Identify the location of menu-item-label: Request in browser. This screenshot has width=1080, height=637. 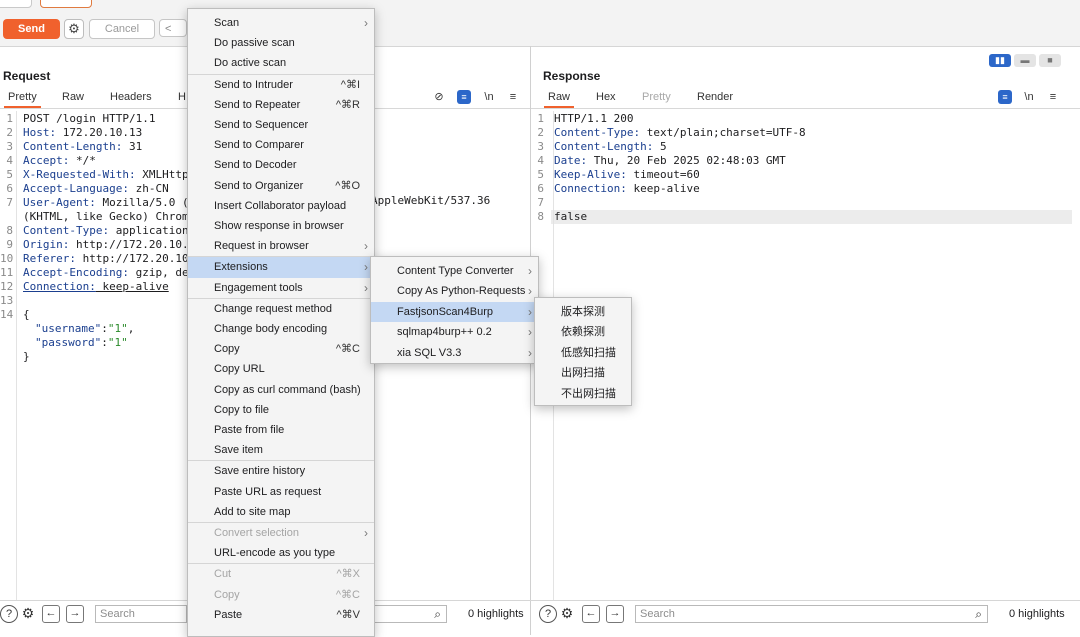
(261, 246).